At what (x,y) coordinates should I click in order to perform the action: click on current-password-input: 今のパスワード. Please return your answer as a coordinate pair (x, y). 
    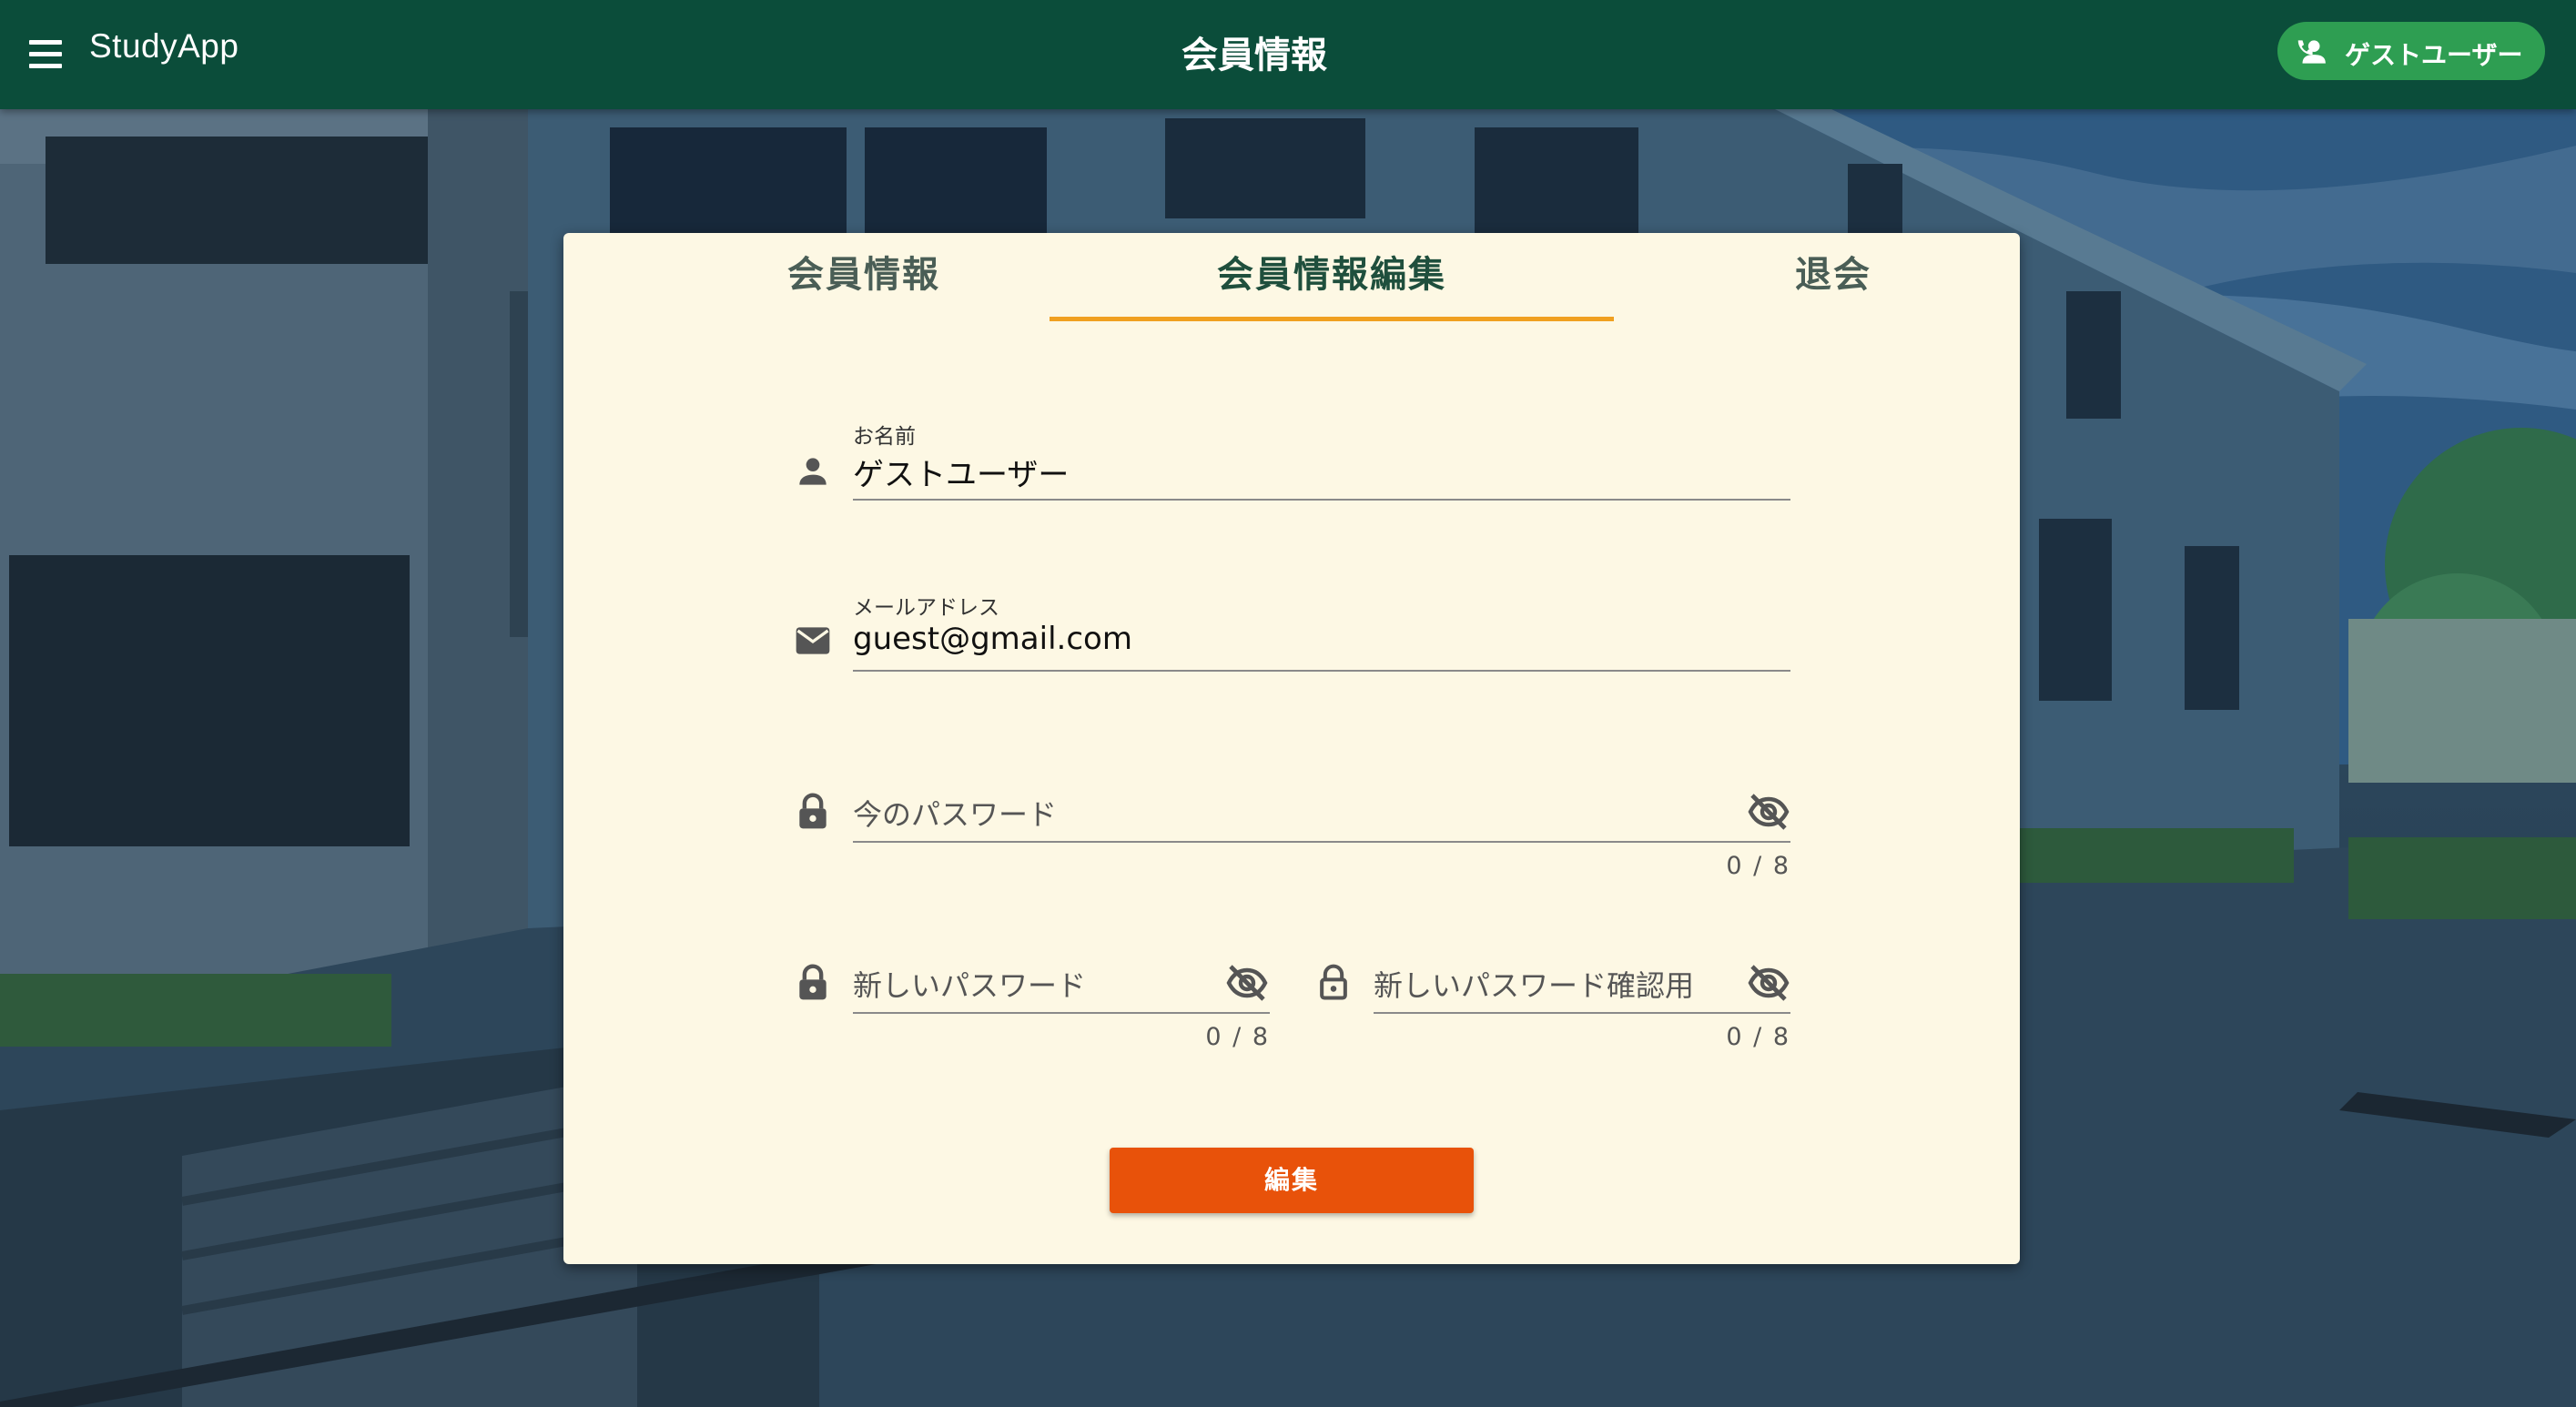
    Looking at the image, I should click on (1290, 813).